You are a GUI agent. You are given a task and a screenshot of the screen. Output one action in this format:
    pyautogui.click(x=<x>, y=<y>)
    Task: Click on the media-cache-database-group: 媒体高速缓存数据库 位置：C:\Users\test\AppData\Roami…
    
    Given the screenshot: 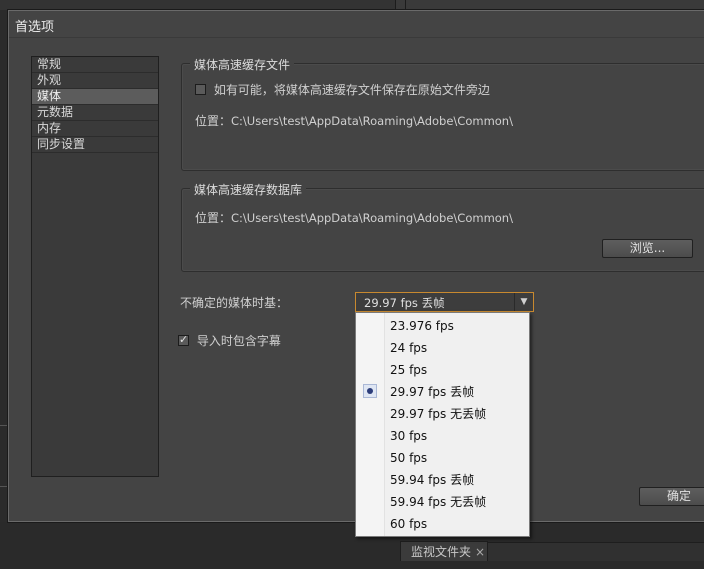 What is the action you would take?
    pyautogui.click(x=442, y=226)
    